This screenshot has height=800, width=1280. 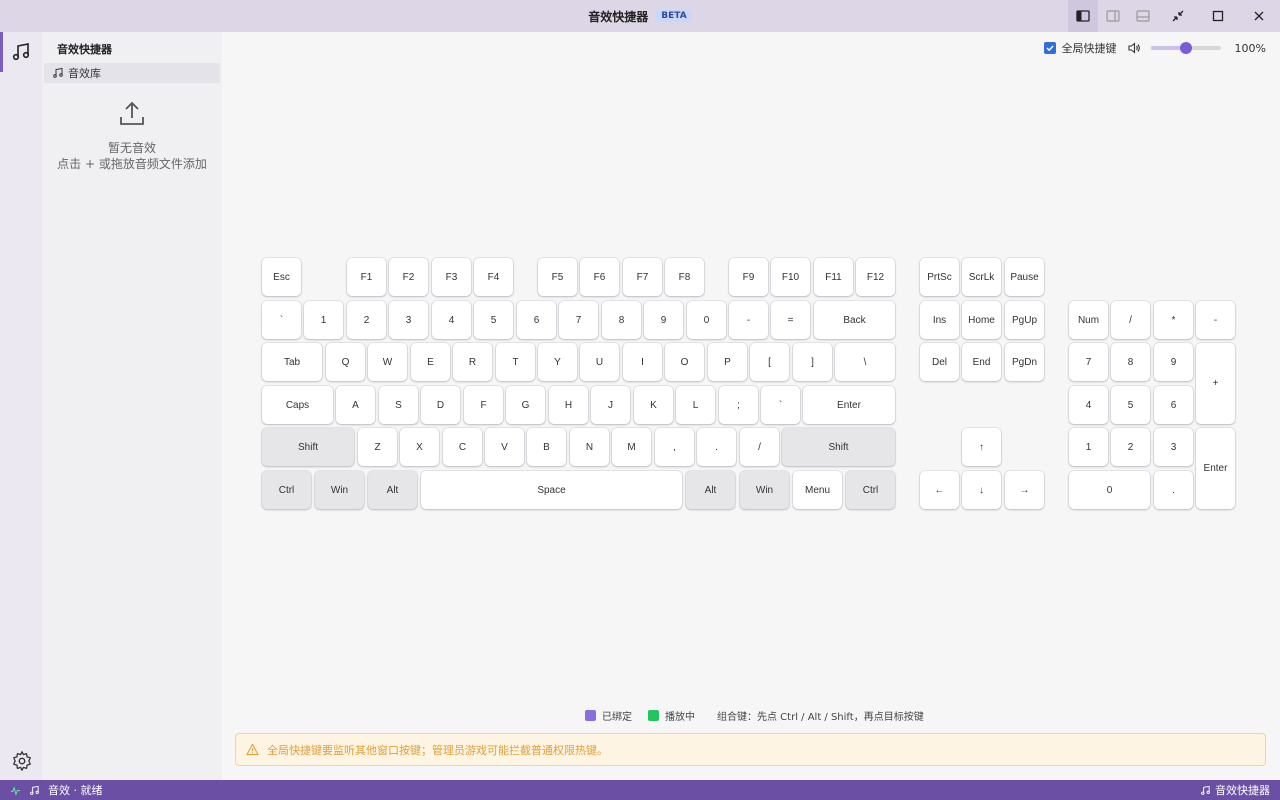 What do you see at coordinates (551, 490) in the screenshot?
I see `key-space: Space` at bounding box center [551, 490].